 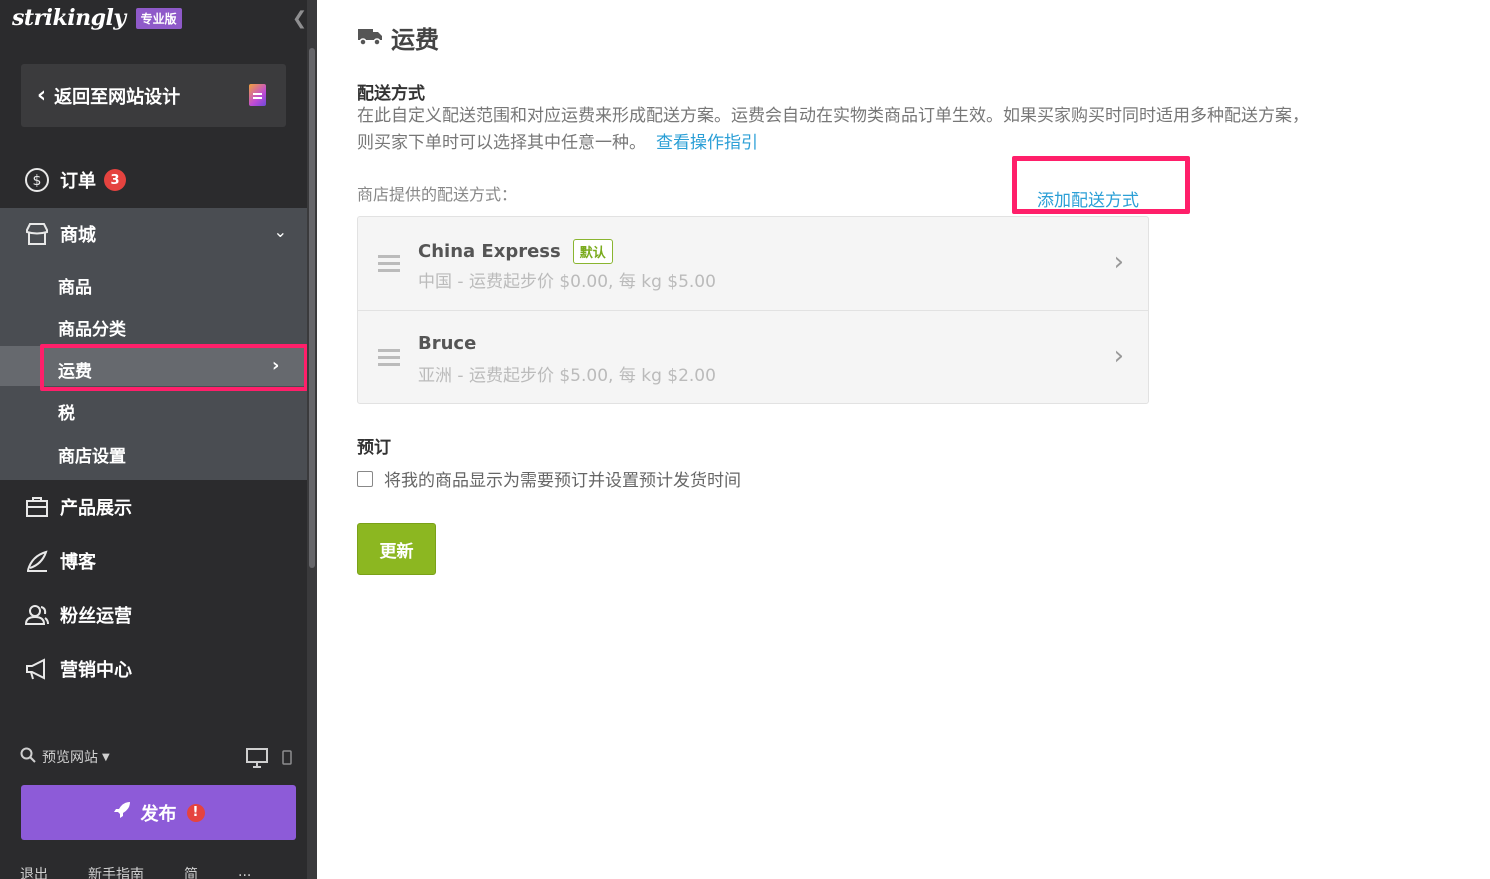 What do you see at coordinates (37, 234) in the screenshot?
I see `store-icon` at bounding box center [37, 234].